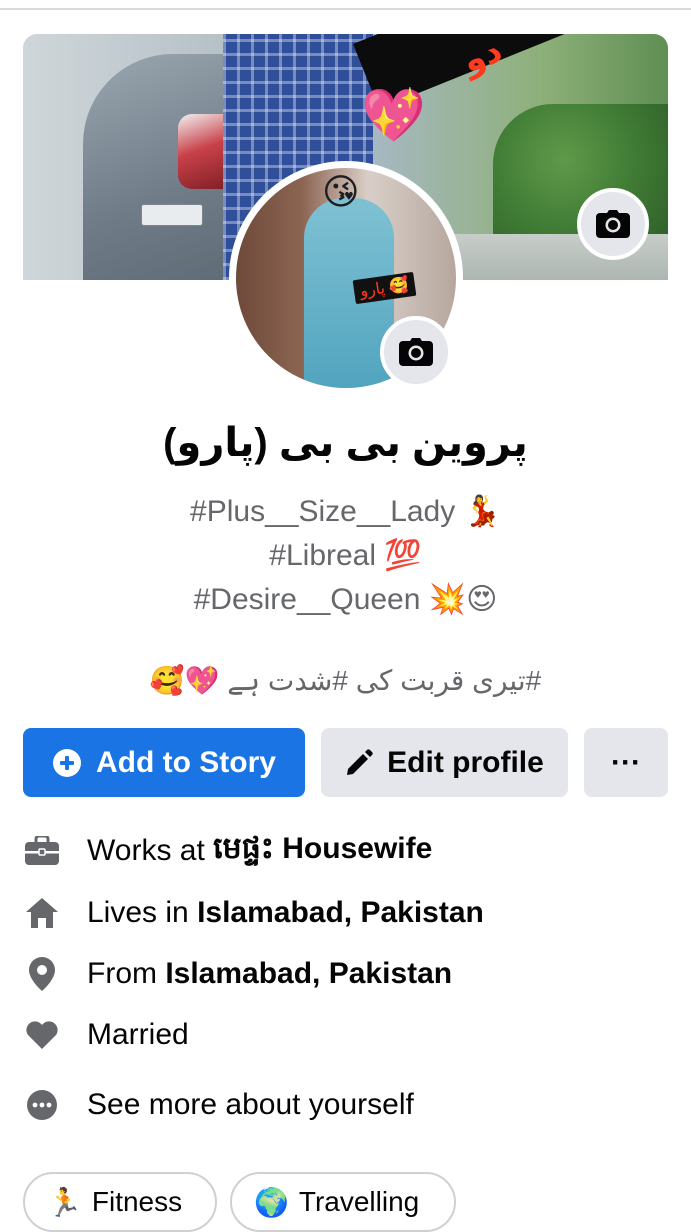 This screenshot has height=1232, width=691. What do you see at coordinates (250, 1104) in the screenshot?
I see `see-more-label: See more about yourself` at bounding box center [250, 1104].